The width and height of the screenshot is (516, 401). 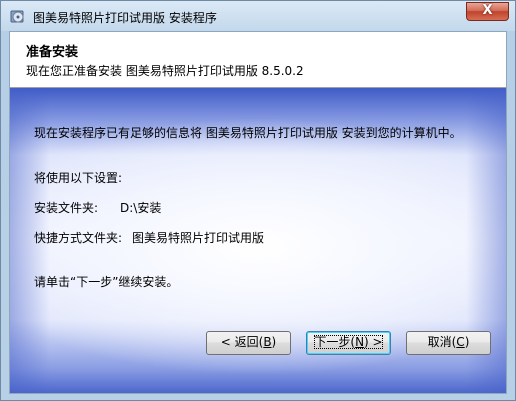 I want to click on next-button: 下一步(N) >, so click(x=348, y=343).